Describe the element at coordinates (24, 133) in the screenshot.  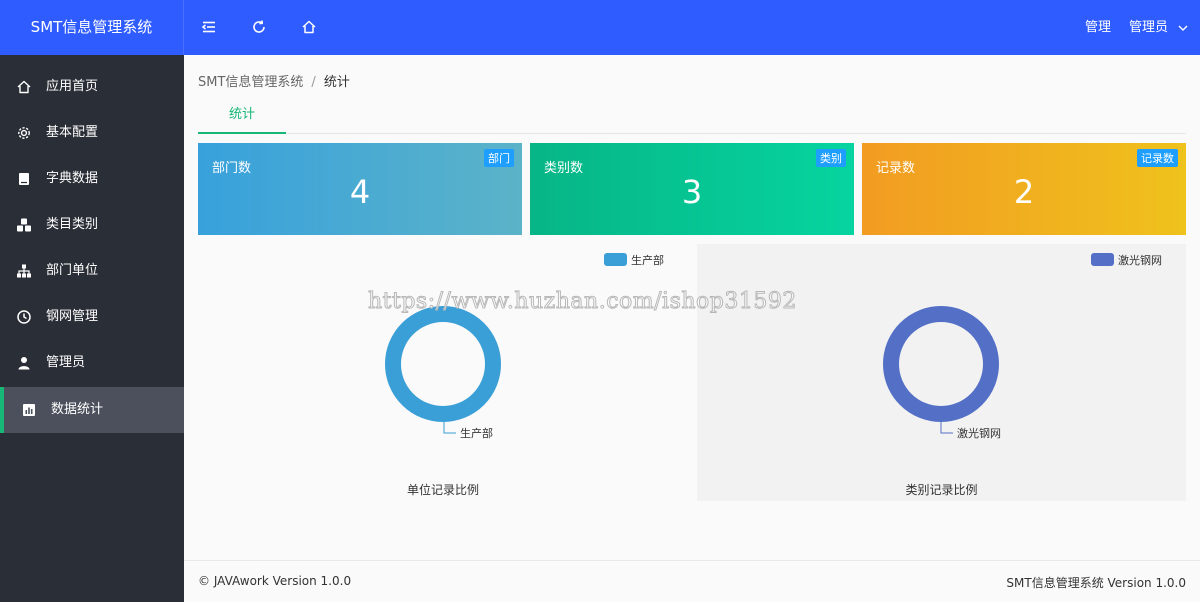
I see `gear-icon` at that location.